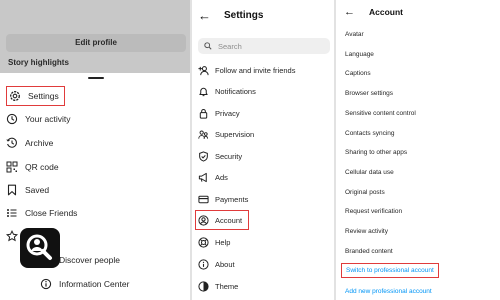 The height and width of the screenshot is (300, 500). I want to click on settings-header: ← Settings, so click(230, 15).